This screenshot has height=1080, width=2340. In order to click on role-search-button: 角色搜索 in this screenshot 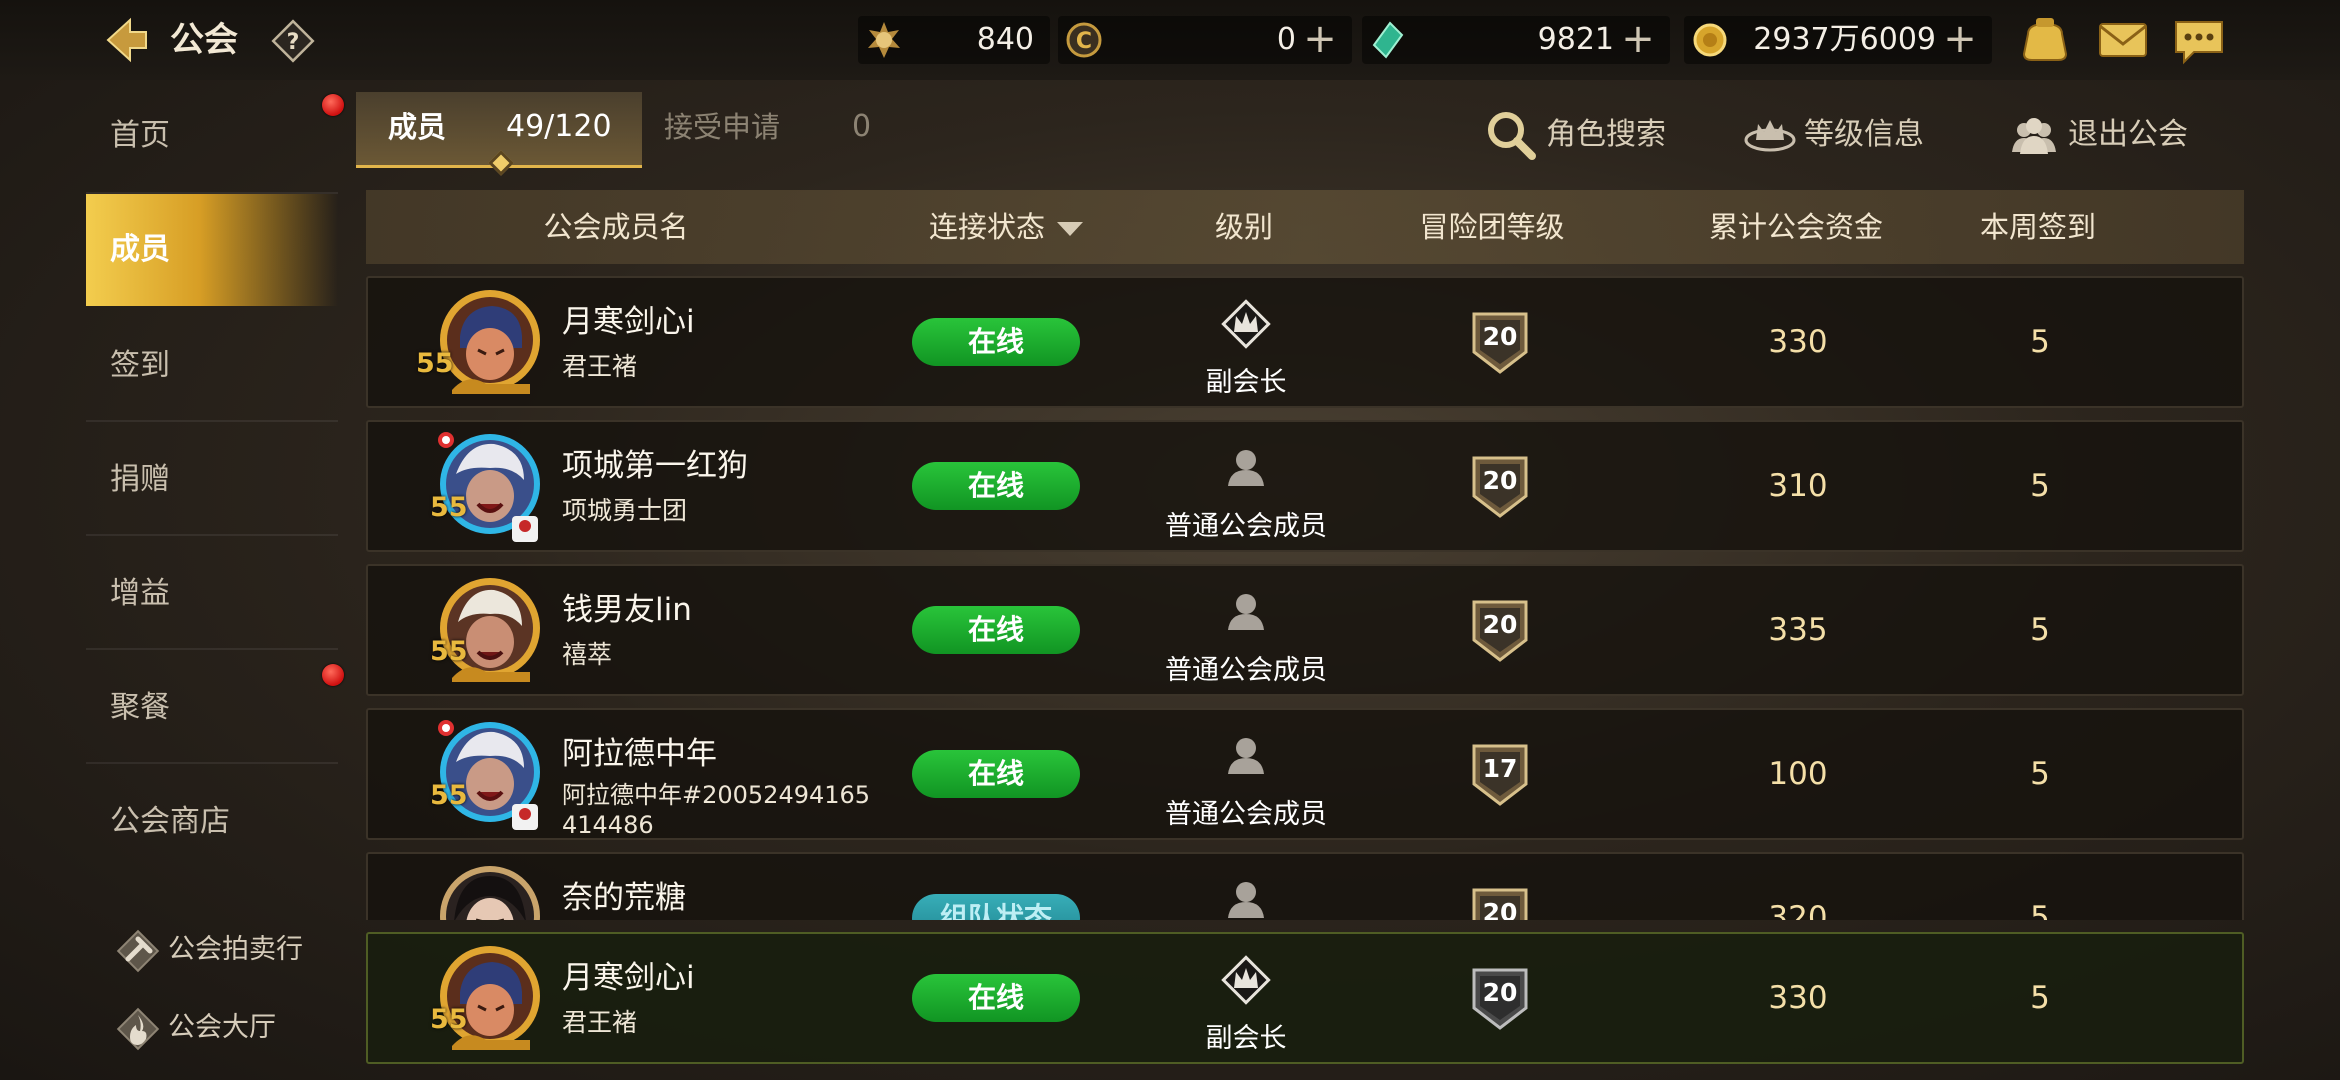, I will do `click(1575, 135)`.